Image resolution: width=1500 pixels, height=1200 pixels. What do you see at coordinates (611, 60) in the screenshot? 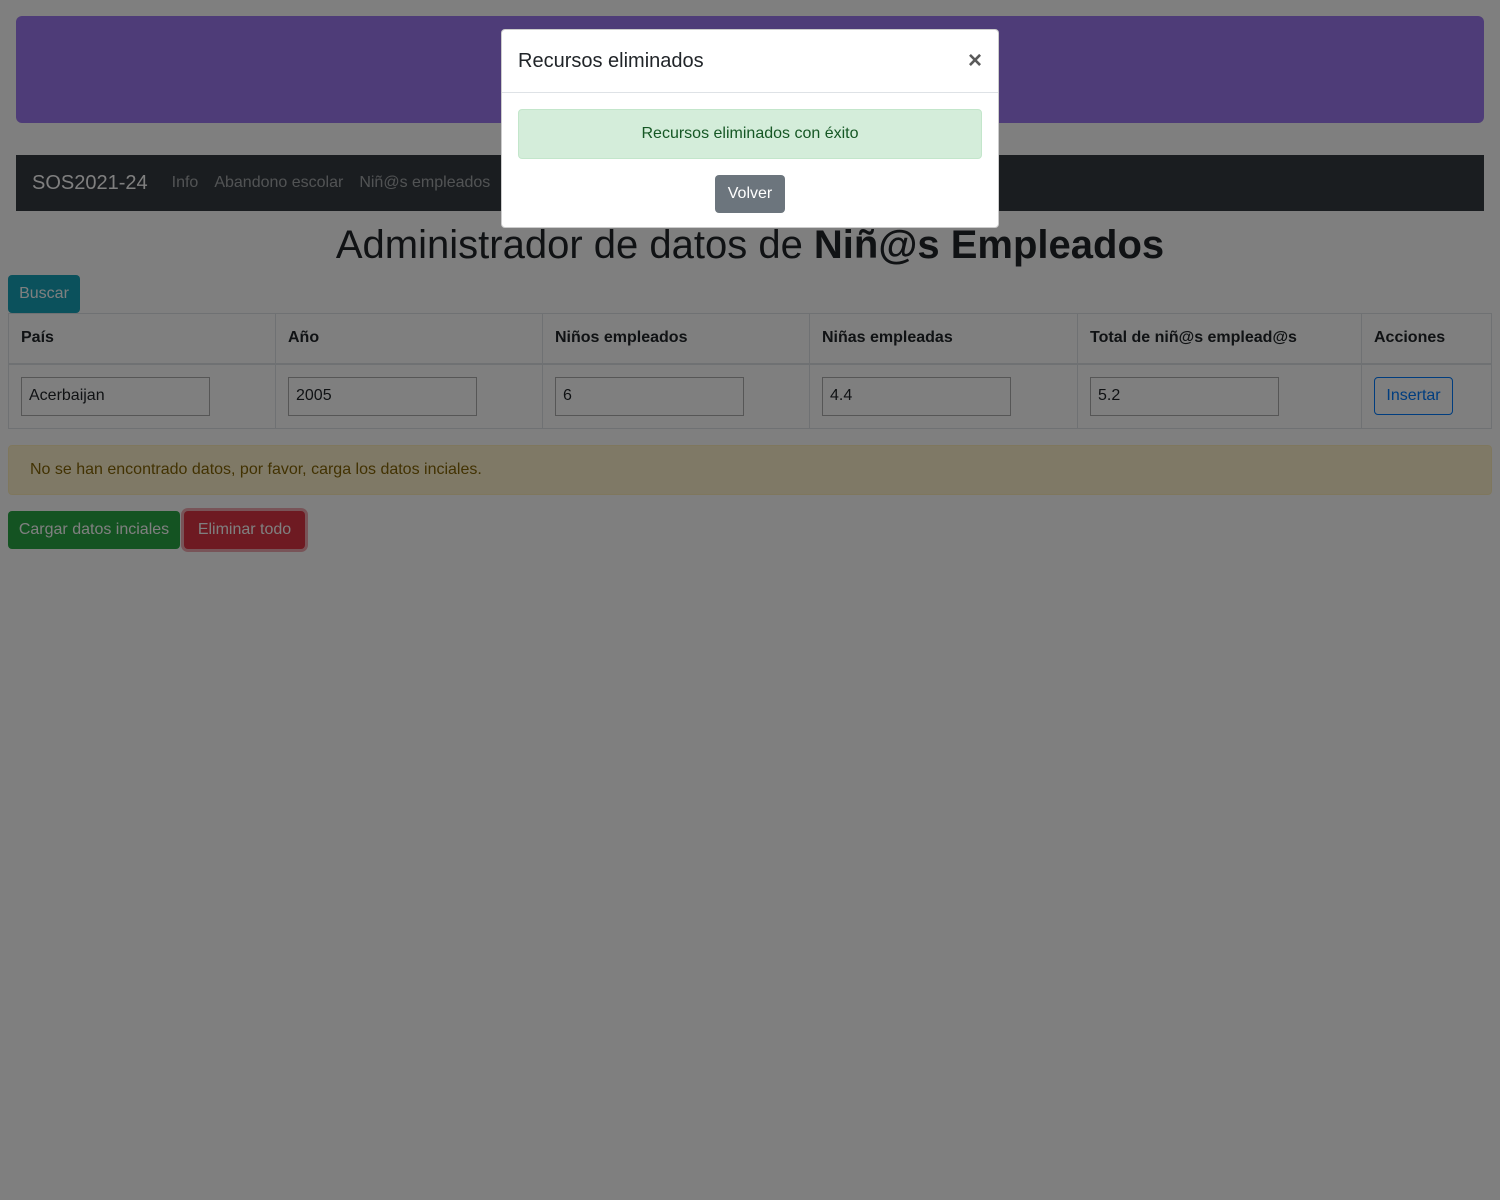
I see `modal-title: Recursos eliminados` at bounding box center [611, 60].